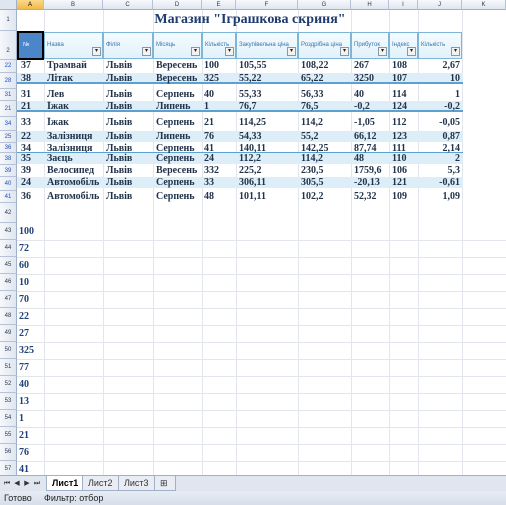 This screenshot has height=505, width=506. Describe the element at coordinates (74, 170) in the screenshot. I see `table-cell-b: Велосипед` at that location.